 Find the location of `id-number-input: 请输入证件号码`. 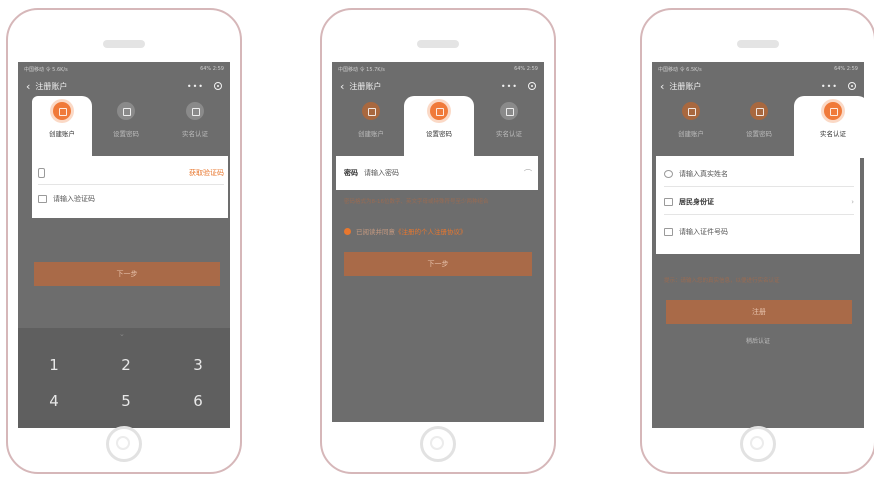

id-number-input: 请输入证件号码 is located at coordinates (703, 232).